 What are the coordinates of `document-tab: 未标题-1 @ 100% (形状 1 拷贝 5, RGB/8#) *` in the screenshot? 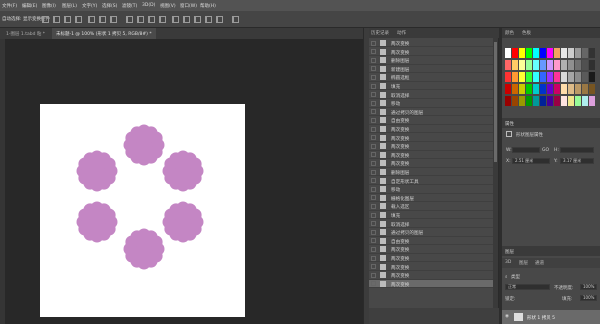 It's located at (104, 33).